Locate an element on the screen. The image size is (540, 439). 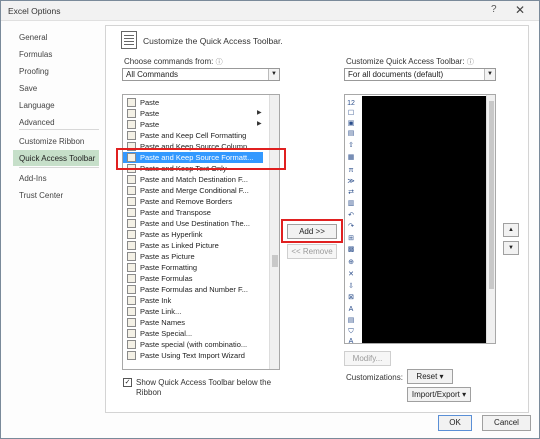
qat-item-icon: ▩ is located at coordinates (351, 250).